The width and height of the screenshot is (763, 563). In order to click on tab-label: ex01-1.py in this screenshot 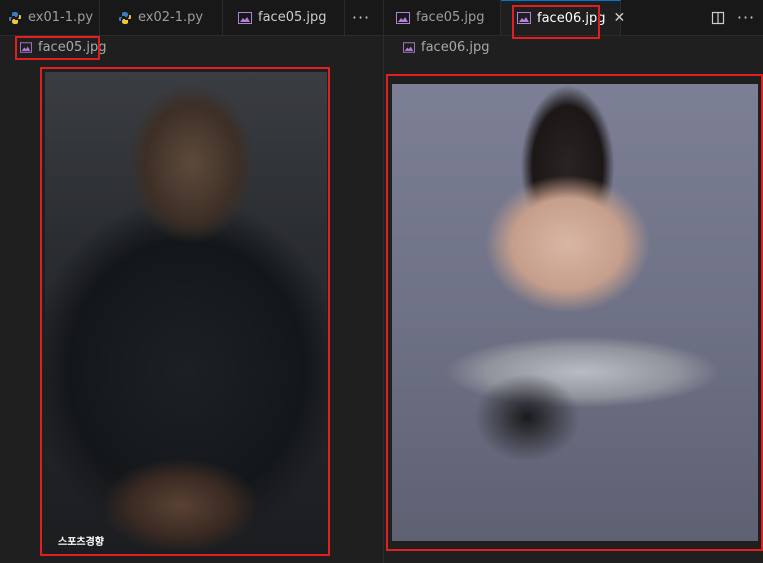, I will do `click(61, 17)`.